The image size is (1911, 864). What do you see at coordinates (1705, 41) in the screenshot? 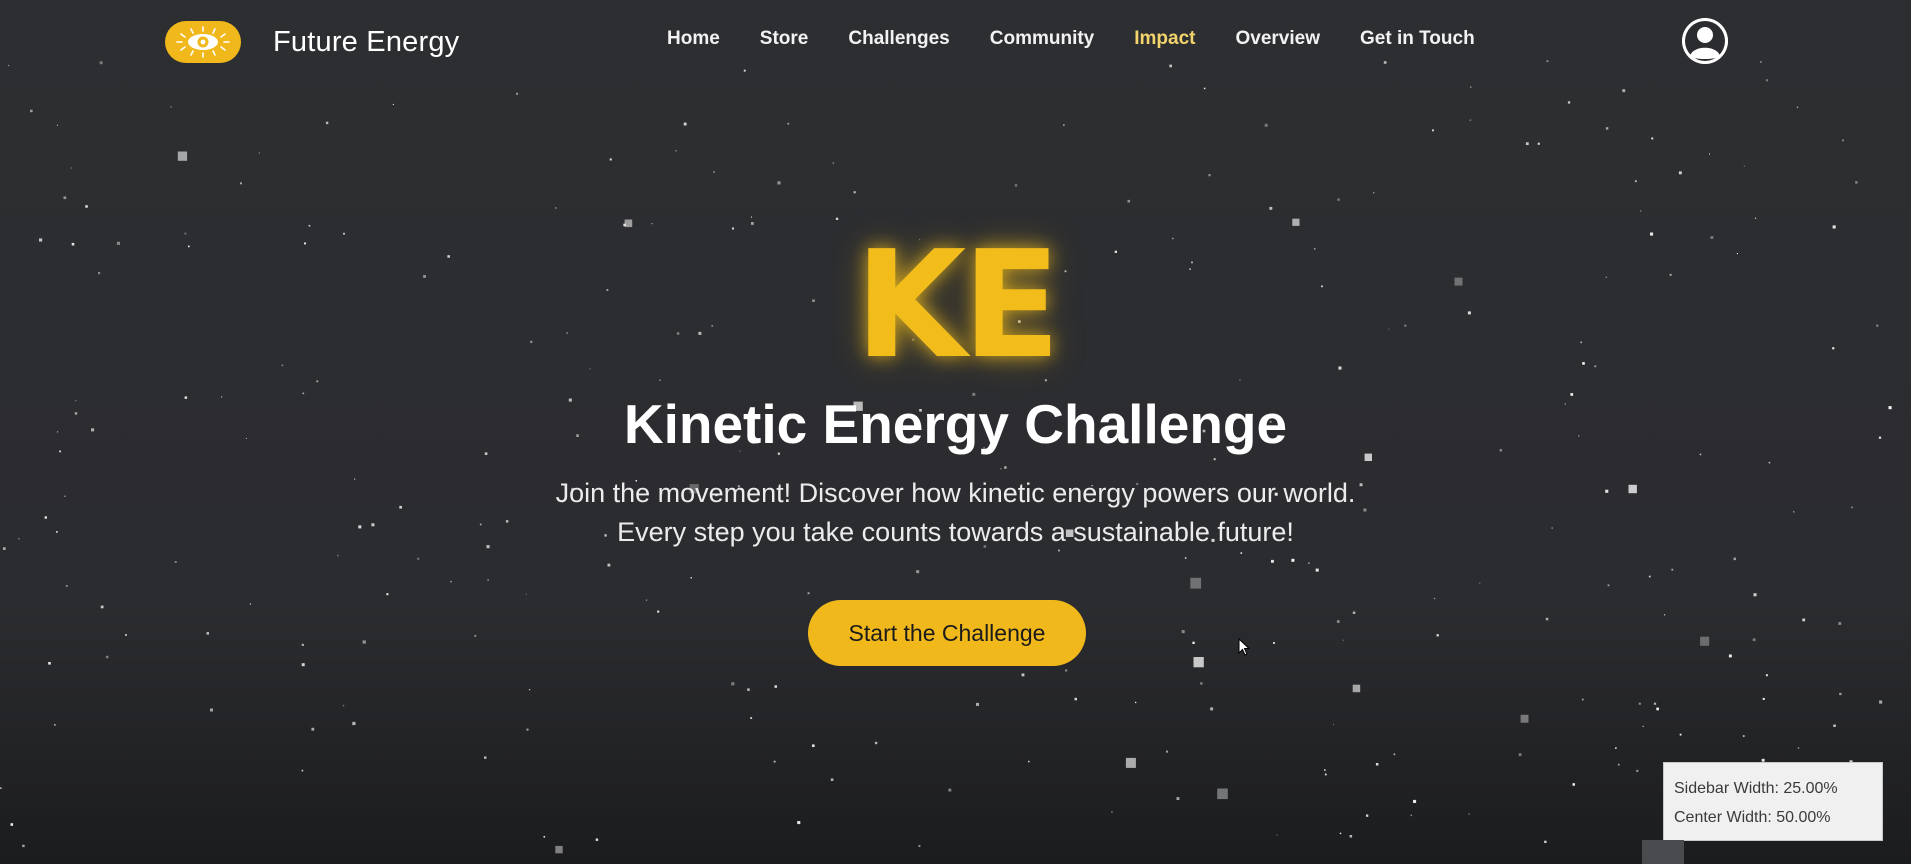
I see `user-avatar-icon` at bounding box center [1705, 41].